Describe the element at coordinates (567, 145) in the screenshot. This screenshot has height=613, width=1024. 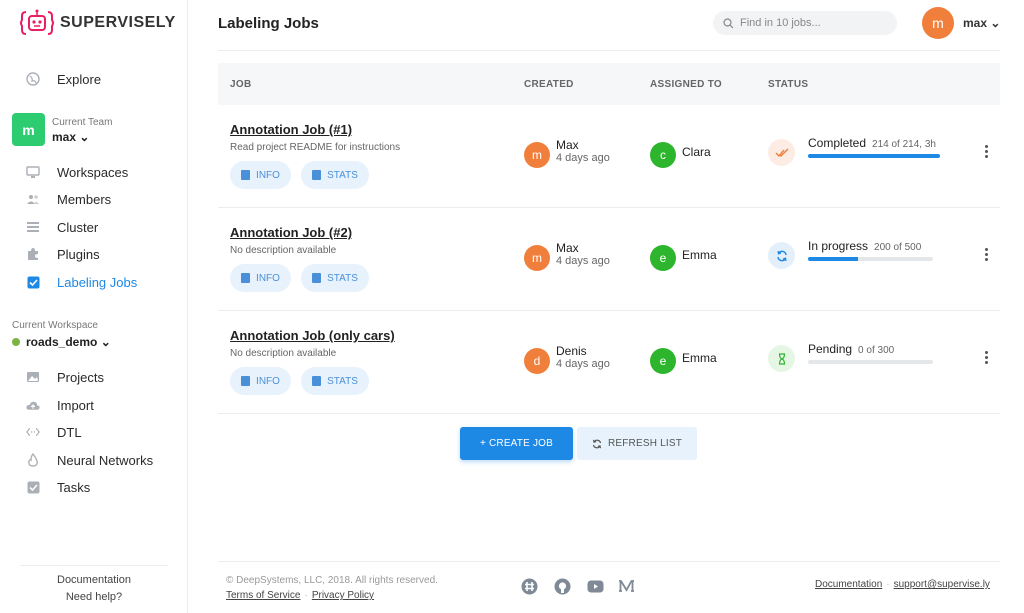
I see `creator-name: Max` at that location.